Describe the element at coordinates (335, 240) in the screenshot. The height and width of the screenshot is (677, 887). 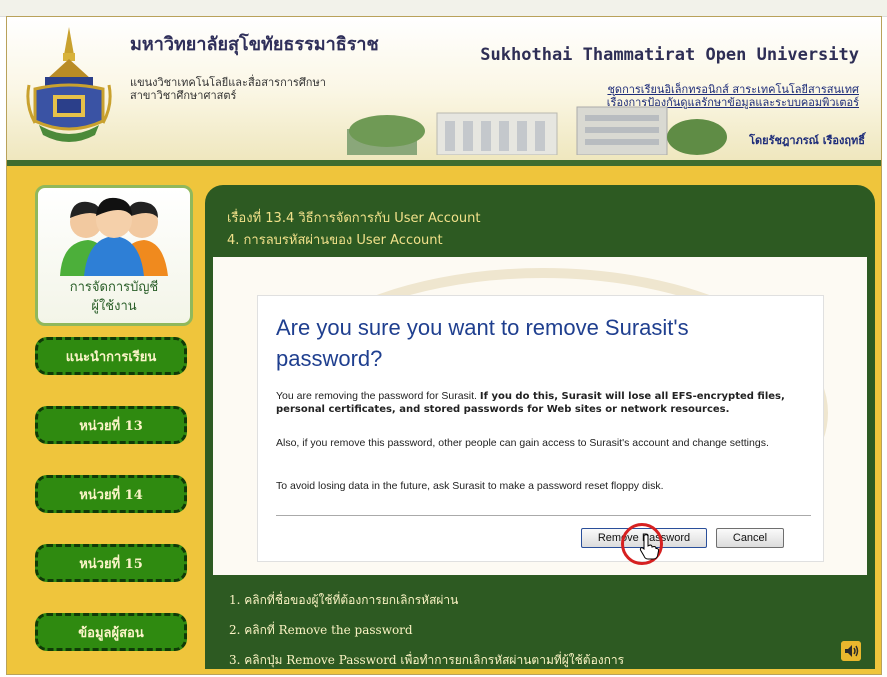
I see `lesson-subheading: 4. การลบรหัสผ่านของ User Account` at that location.